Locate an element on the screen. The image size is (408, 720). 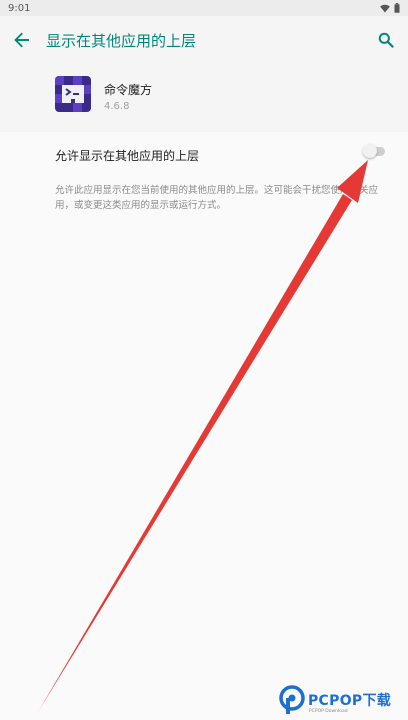
watermark-text: PCPOP下载 is located at coordinates (350, 701).